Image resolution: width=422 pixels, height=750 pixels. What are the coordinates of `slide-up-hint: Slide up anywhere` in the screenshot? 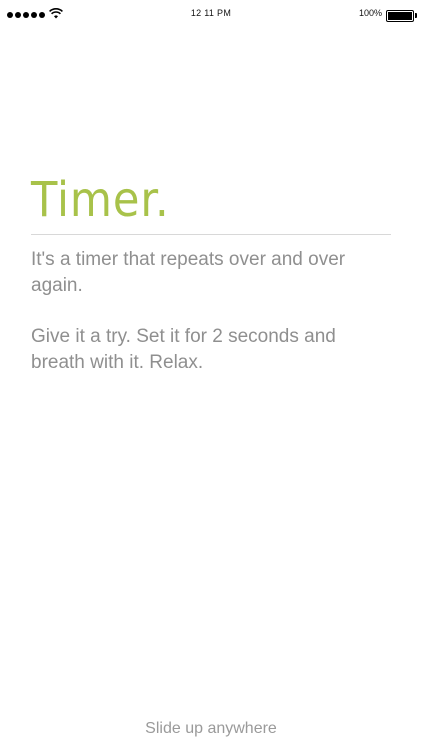 It's located at (211, 729).